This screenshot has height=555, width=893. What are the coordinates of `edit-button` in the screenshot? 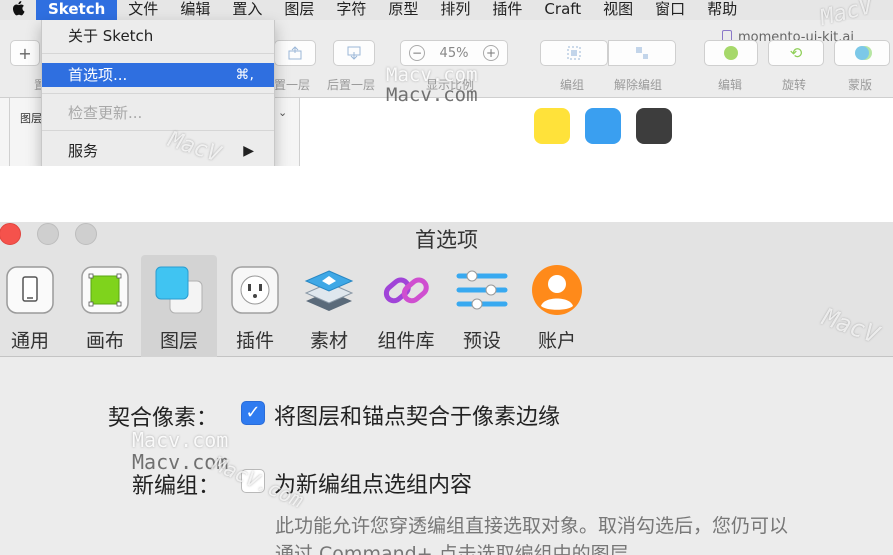 It's located at (731, 53).